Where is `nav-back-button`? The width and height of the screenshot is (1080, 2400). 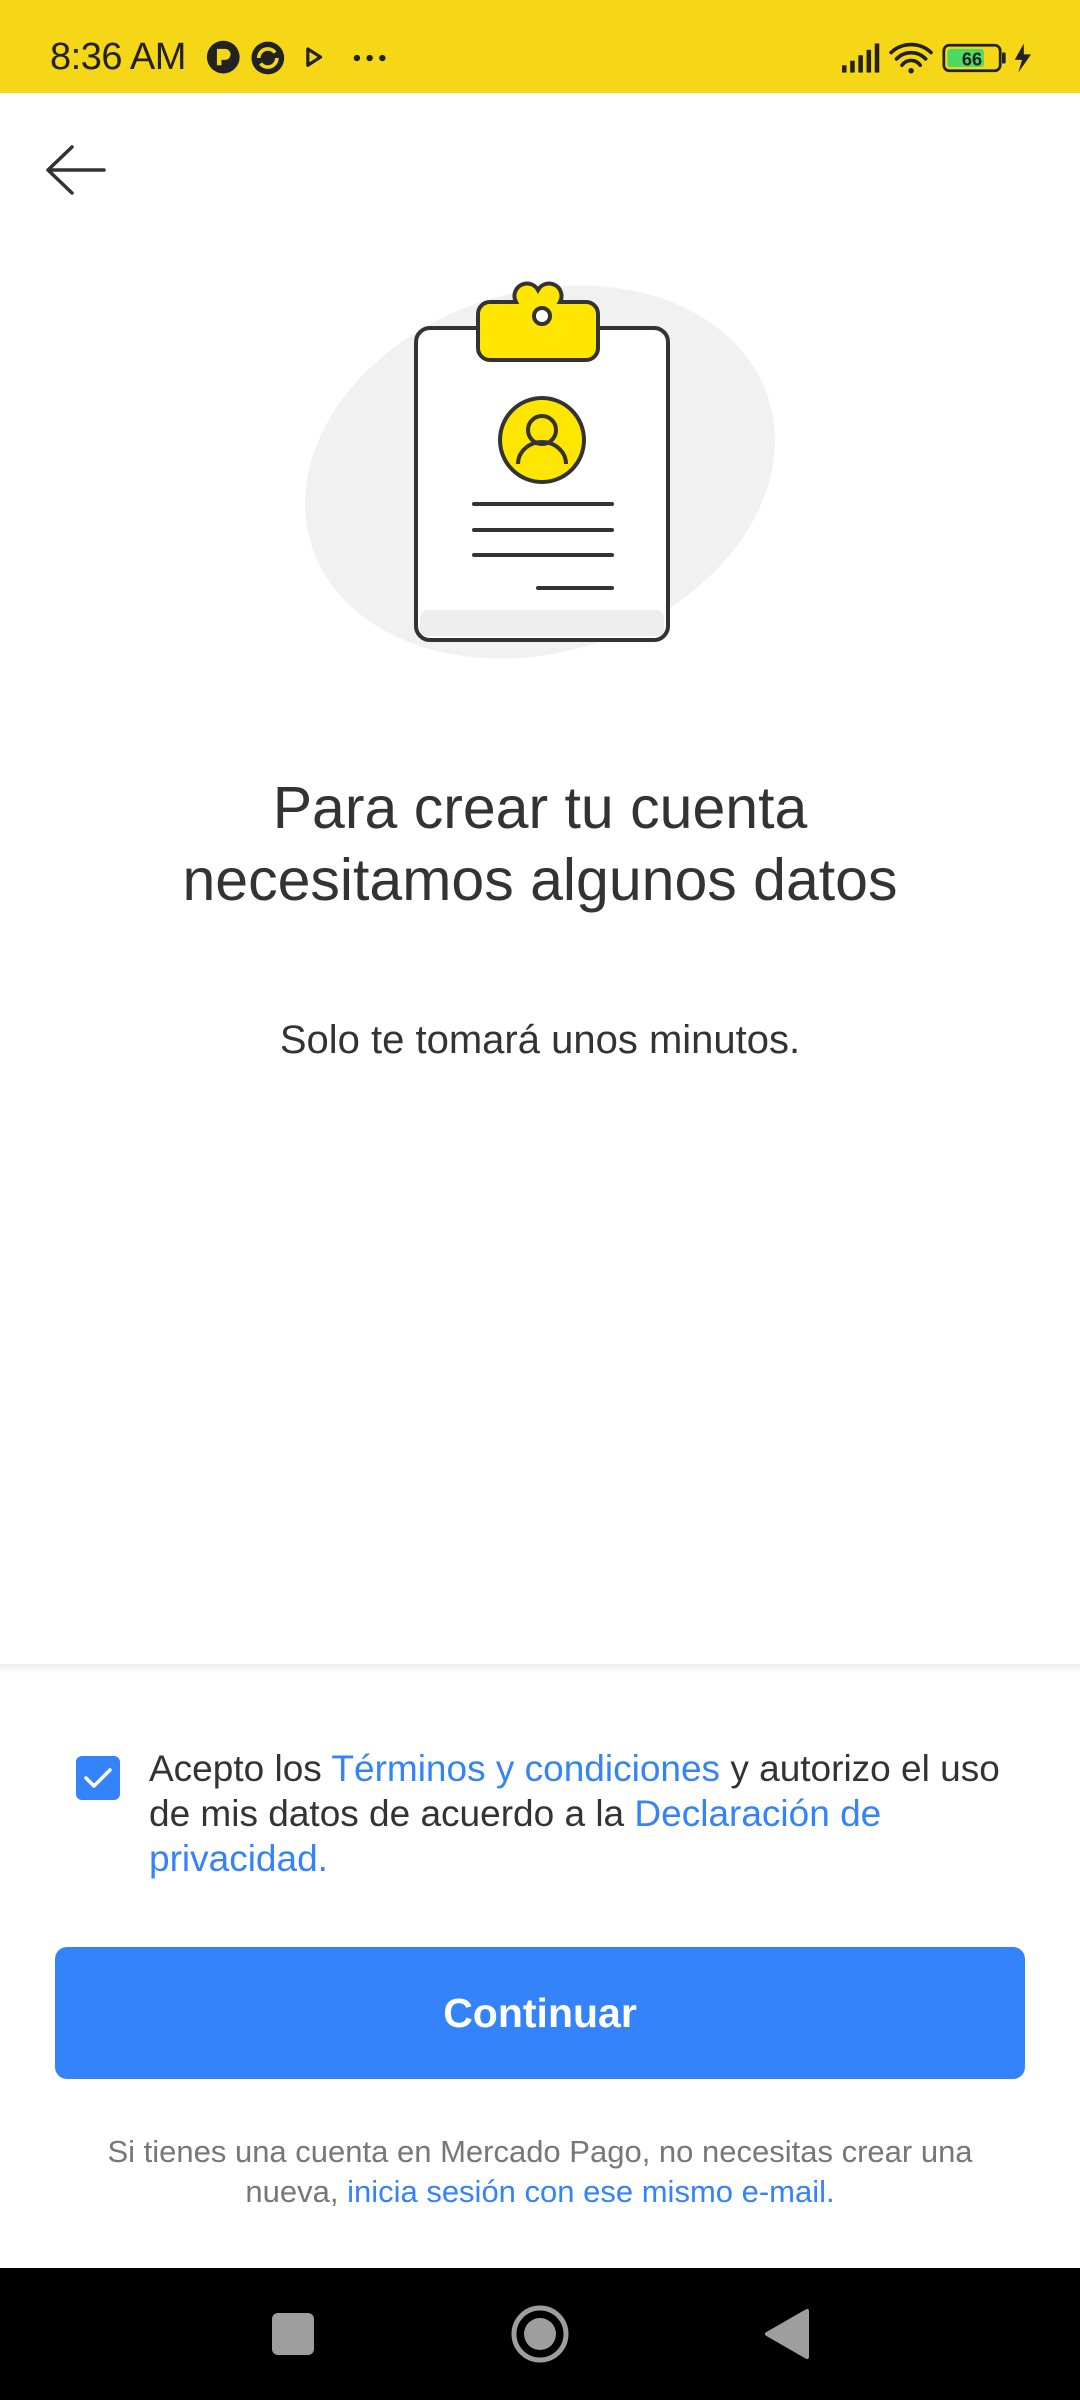 nav-back-button is located at coordinates (787, 2334).